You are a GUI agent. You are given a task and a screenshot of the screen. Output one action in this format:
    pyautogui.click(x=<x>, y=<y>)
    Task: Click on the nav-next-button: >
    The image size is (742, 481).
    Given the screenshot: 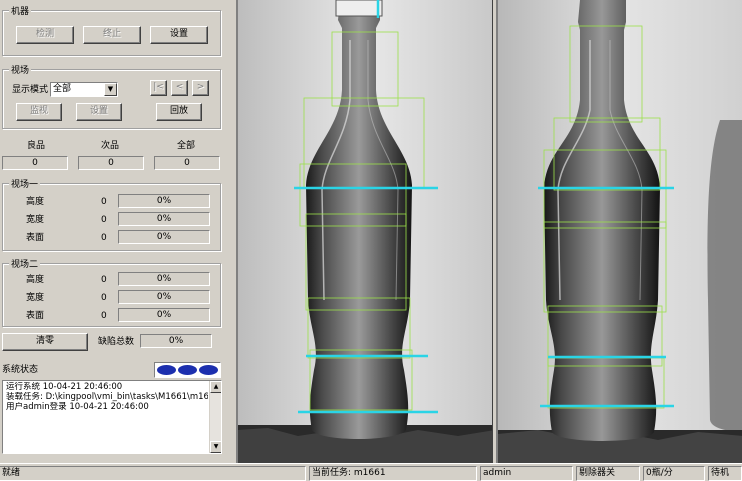 What is the action you would take?
    pyautogui.click(x=200, y=88)
    